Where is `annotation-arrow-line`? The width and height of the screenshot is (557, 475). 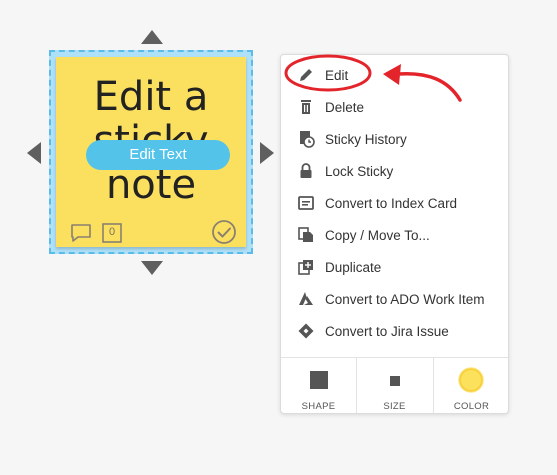
annotation-arrow-line is located at coordinates (429, 86).